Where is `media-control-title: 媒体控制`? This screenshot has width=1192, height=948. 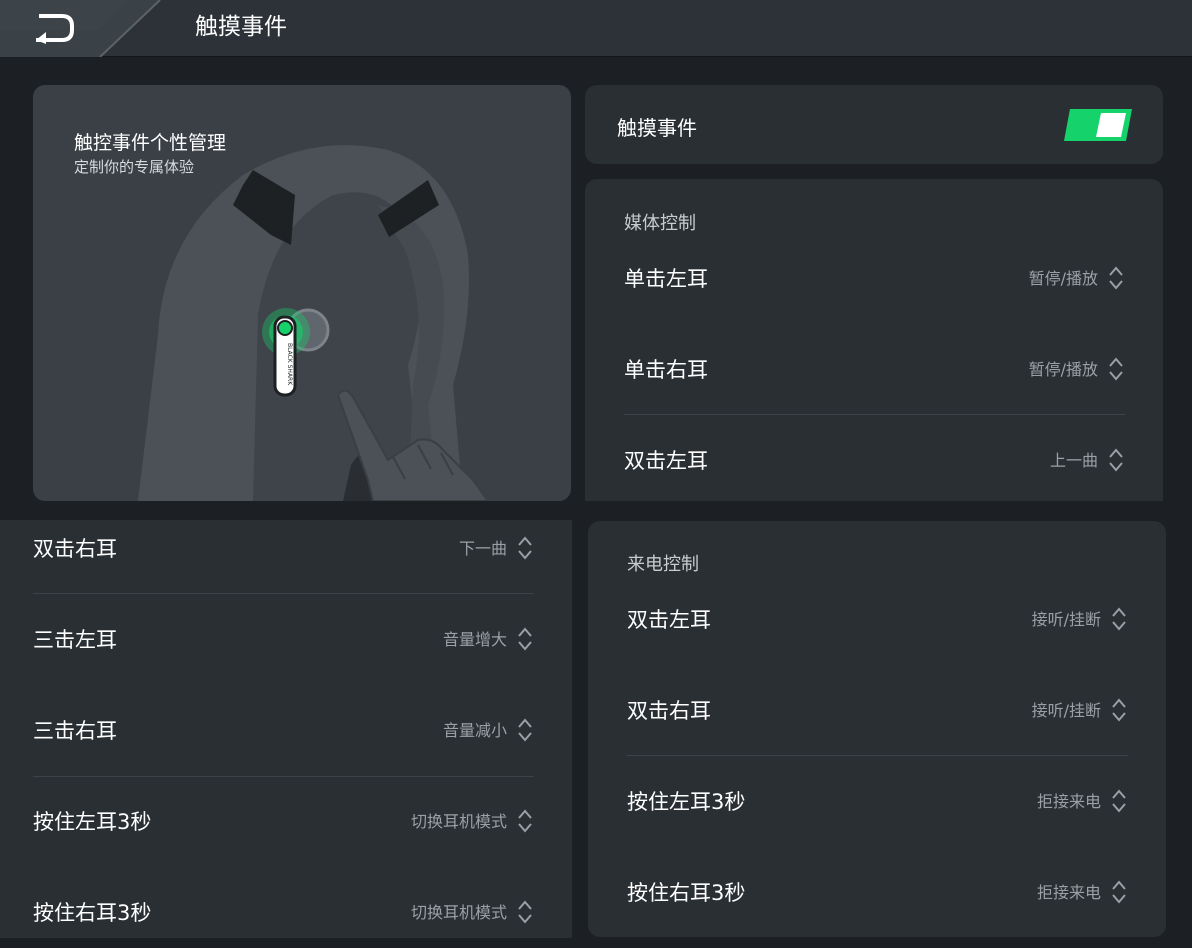 media-control-title: 媒体控制 is located at coordinates (660, 223).